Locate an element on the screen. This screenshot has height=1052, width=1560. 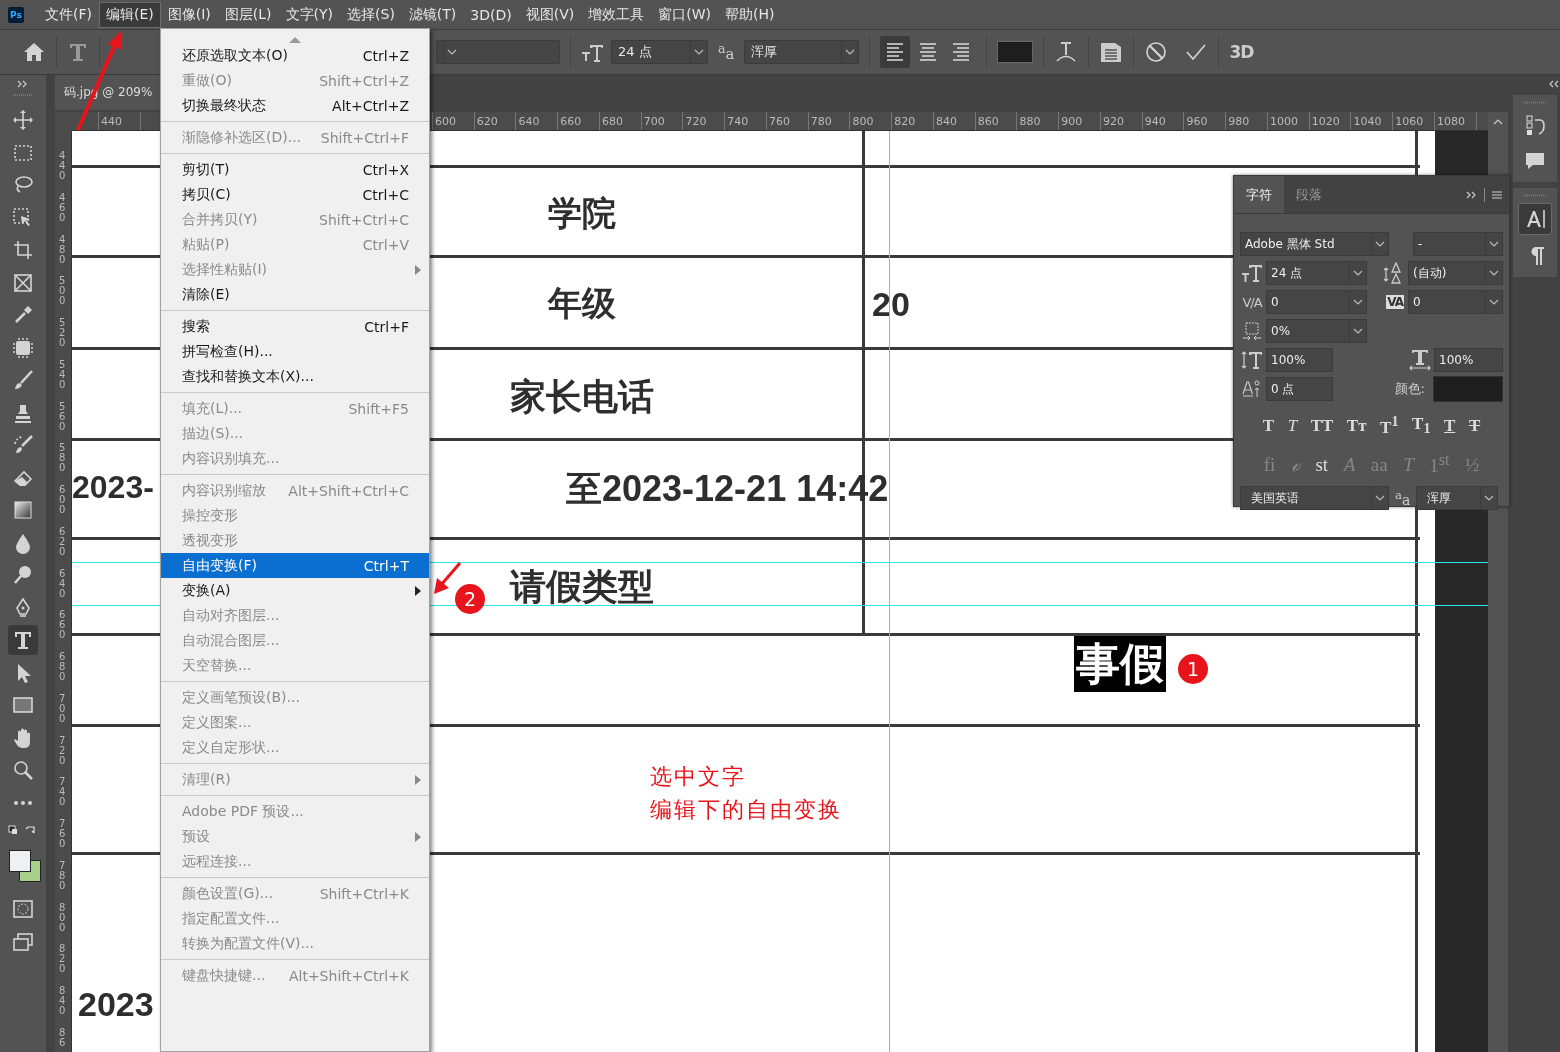
menu-item: 帮助(H) is located at coordinates (750, 14).